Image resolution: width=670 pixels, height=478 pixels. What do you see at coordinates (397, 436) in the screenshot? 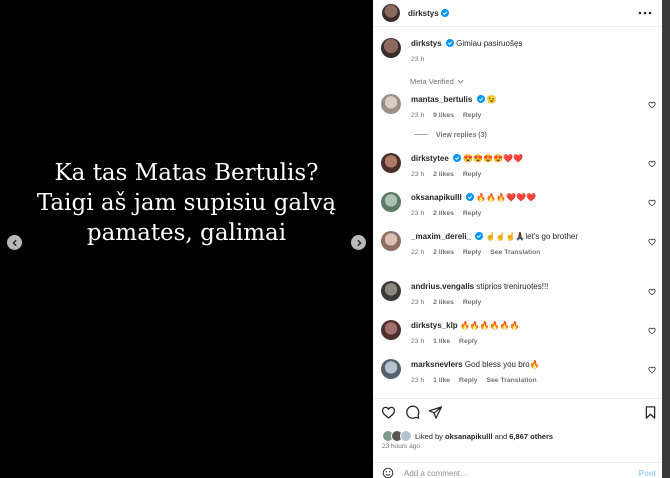
I see `liker-avatars` at bounding box center [397, 436].